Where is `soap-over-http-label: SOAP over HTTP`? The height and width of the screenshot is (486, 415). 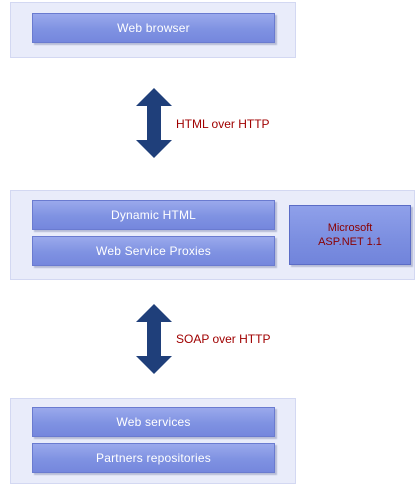
soap-over-http-label: SOAP over HTTP is located at coordinates (223, 339).